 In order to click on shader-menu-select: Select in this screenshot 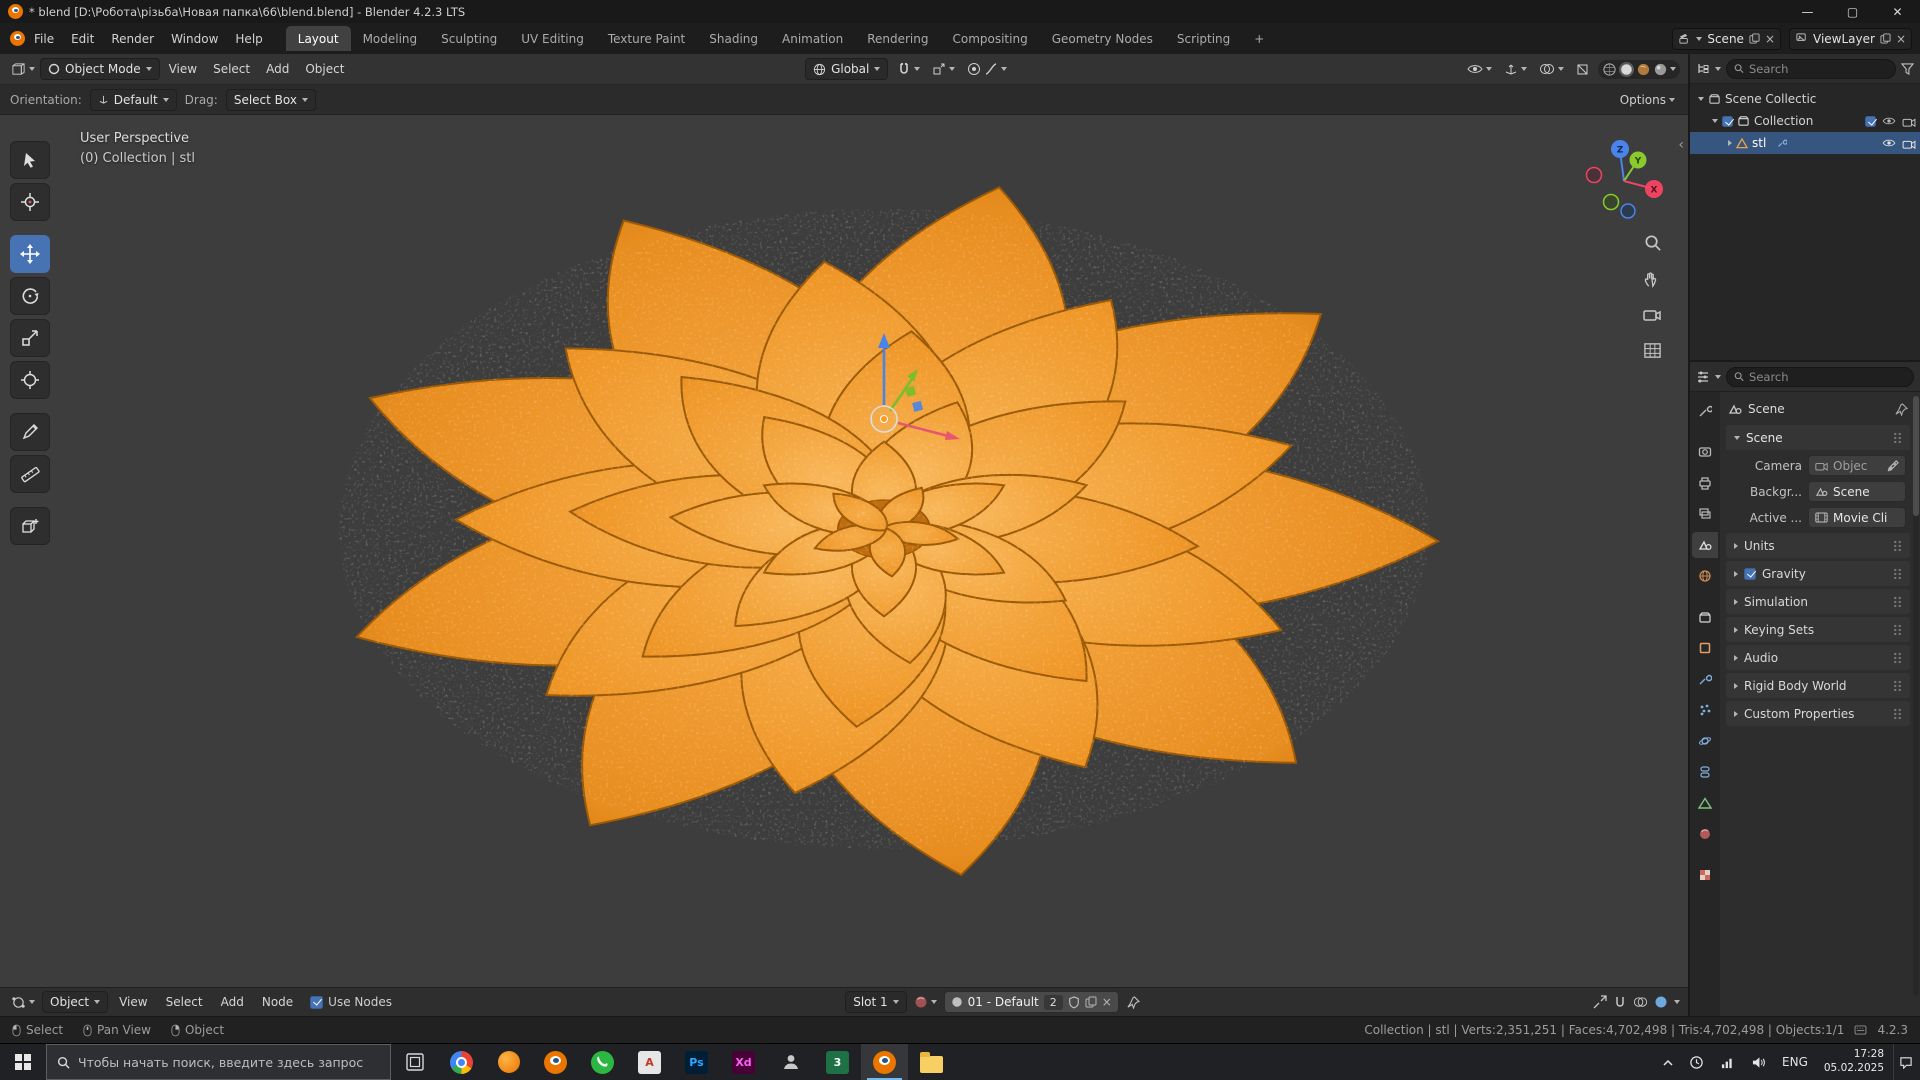, I will do `click(184, 1002)`.